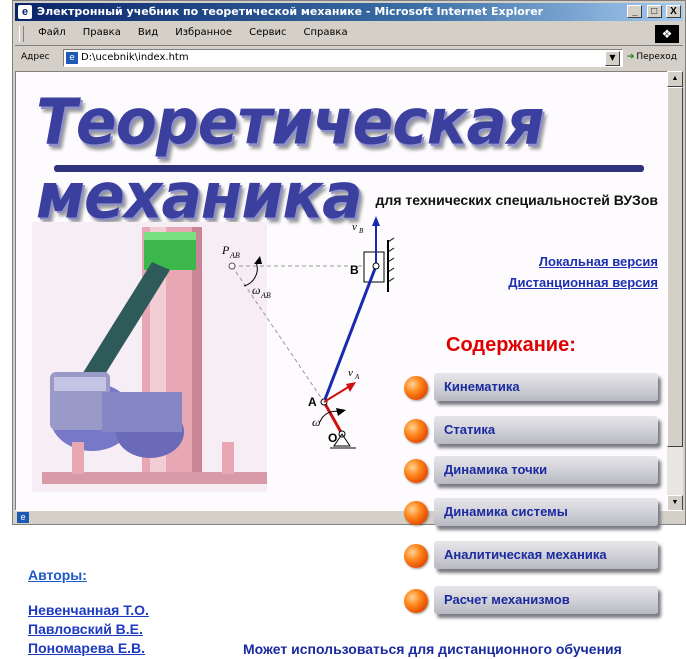  I want to click on kinematics-button: Кинематика, so click(546, 387).